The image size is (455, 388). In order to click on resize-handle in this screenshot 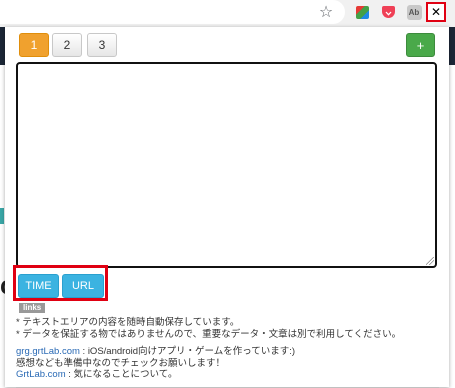, I will do `click(430, 261)`.